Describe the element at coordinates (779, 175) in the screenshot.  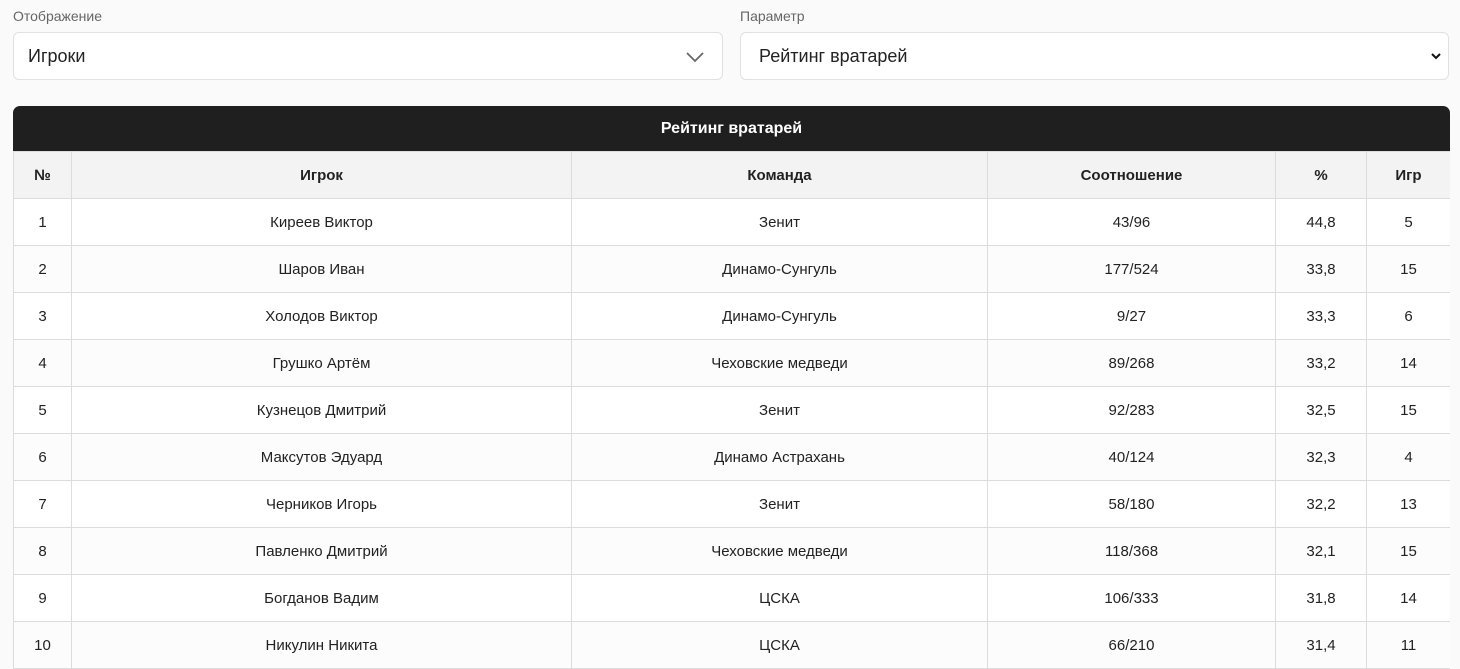
I see `column-header-team: Команда` at that location.